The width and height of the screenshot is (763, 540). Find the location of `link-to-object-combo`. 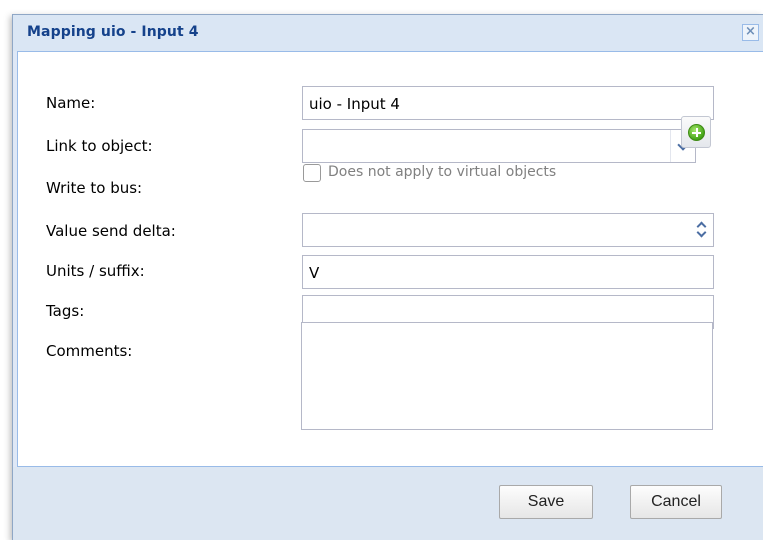

link-to-object-combo is located at coordinates (499, 146).